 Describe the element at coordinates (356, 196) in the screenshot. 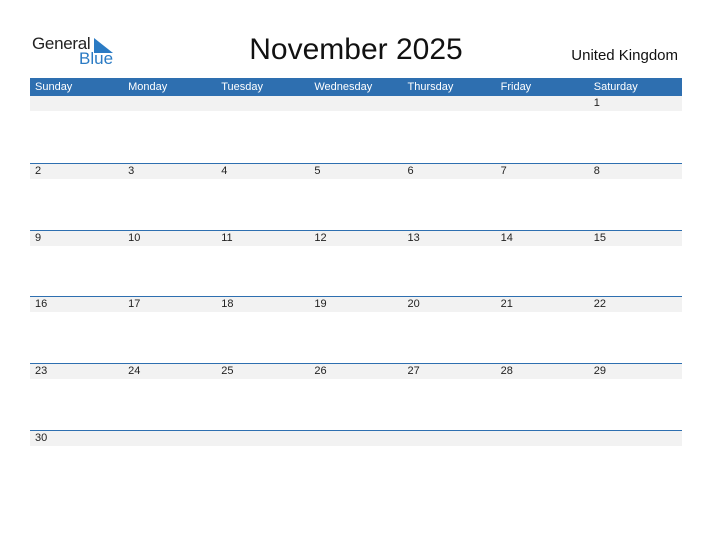

I see `week-row: 2 3 4 5 6 7 8` at that location.